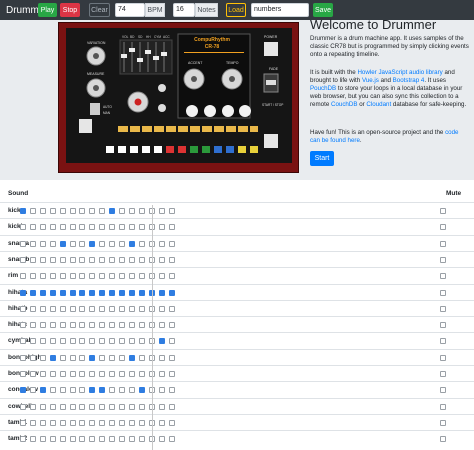 The height and width of the screenshot is (450, 474). I want to click on load-button: Load, so click(236, 10).